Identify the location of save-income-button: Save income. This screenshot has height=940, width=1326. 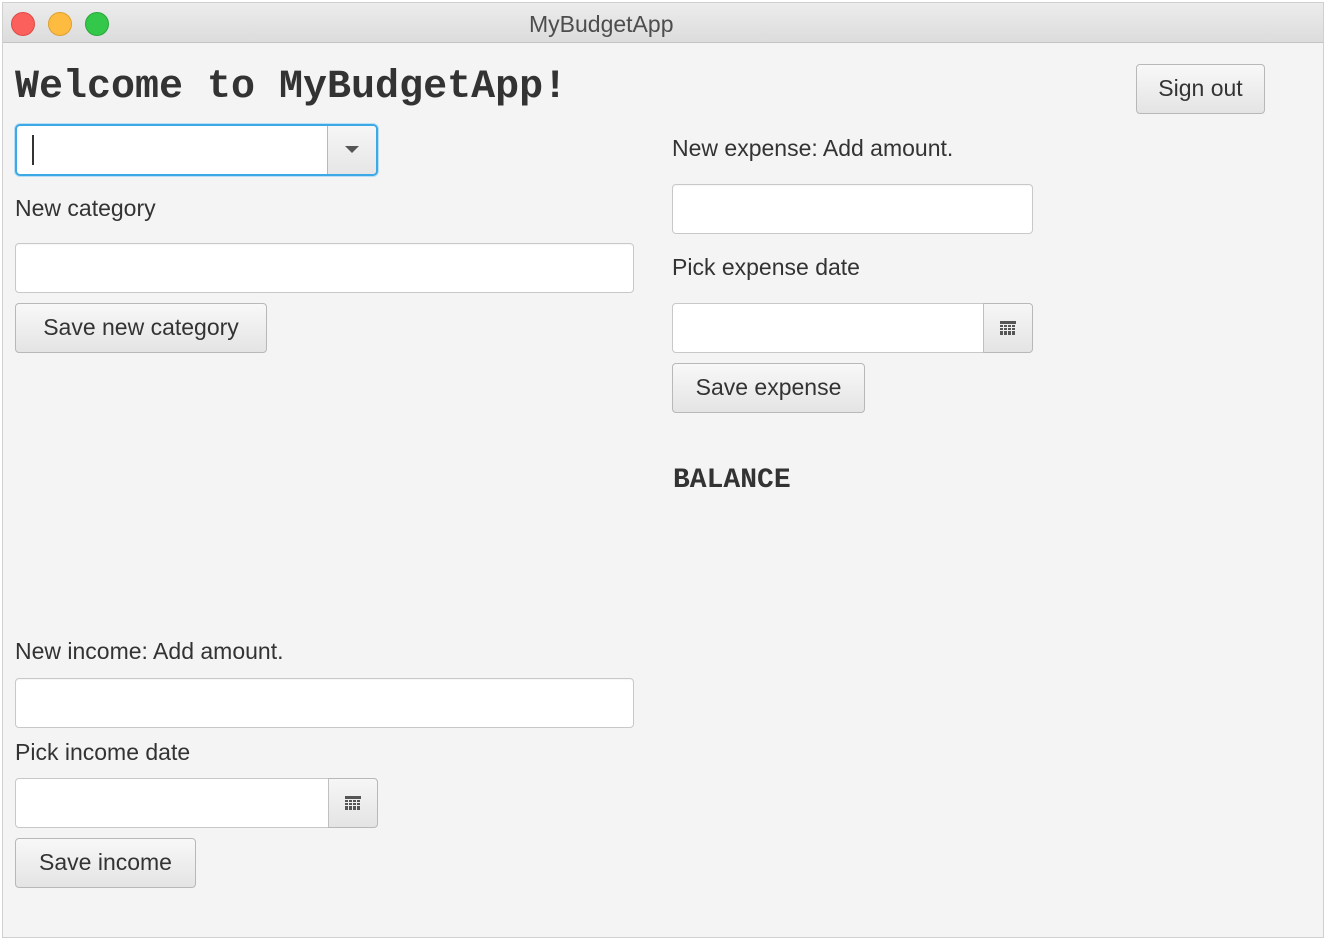
(105, 863).